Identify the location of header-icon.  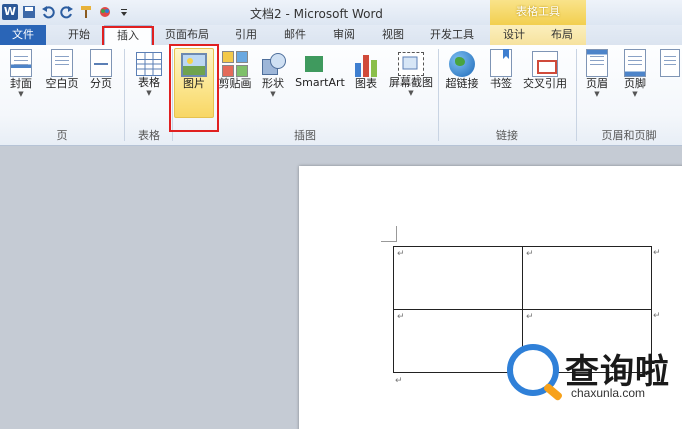
(597, 63).